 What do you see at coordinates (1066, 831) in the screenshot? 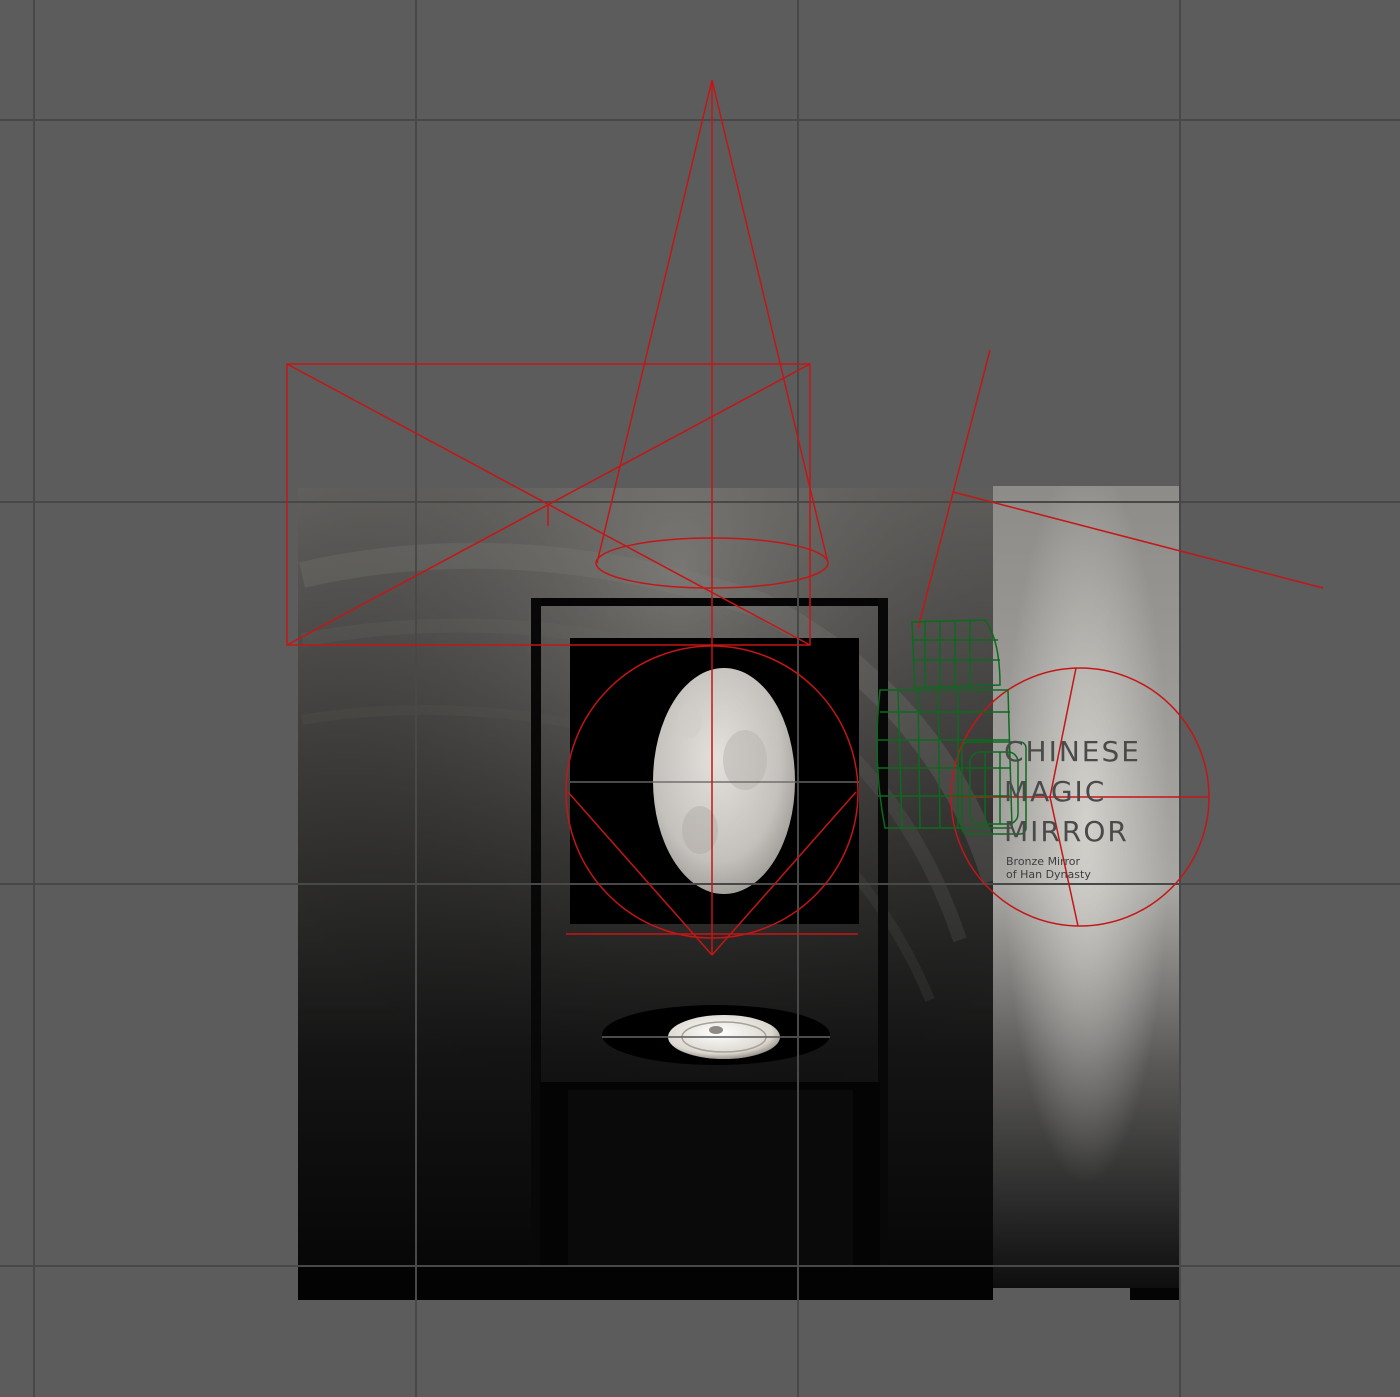
I see `poster-title-line-3: MIRROR` at bounding box center [1066, 831].